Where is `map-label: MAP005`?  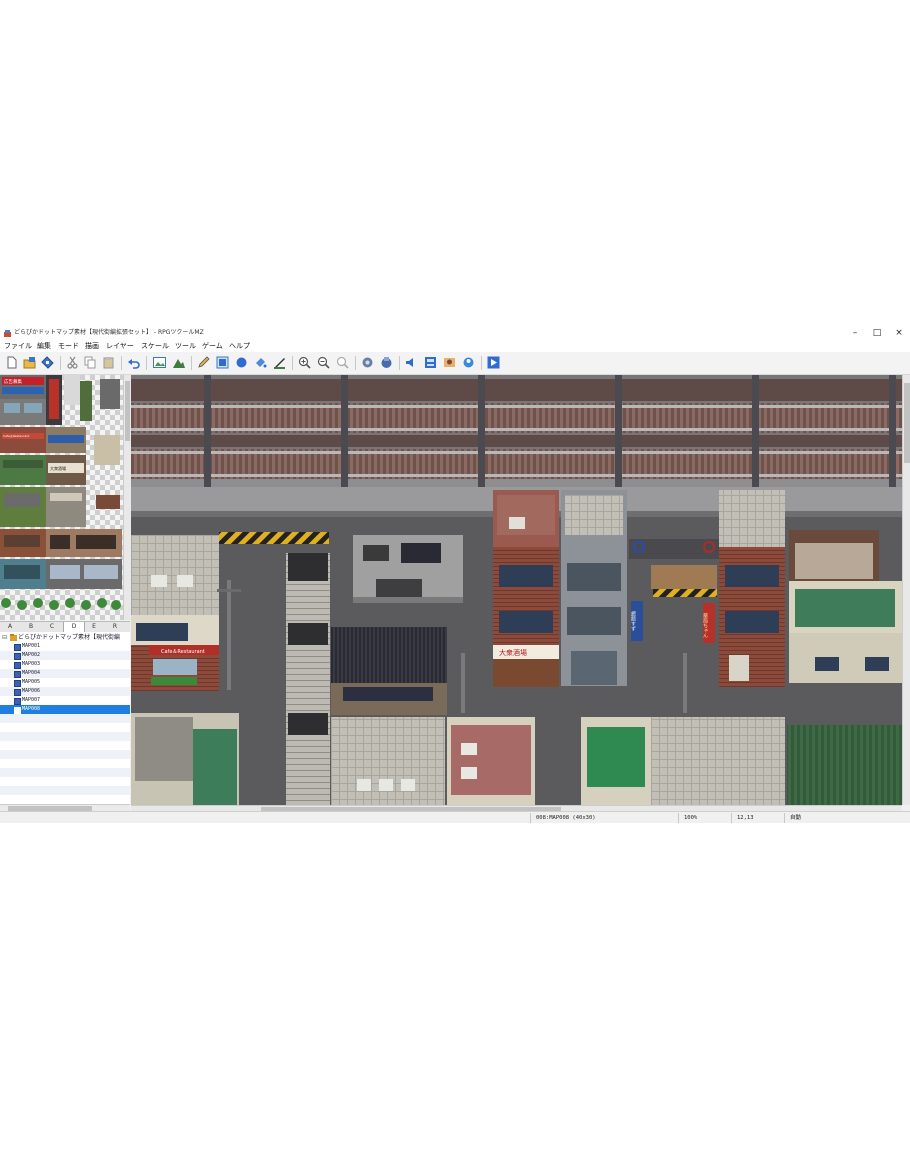 map-label: MAP005 is located at coordinates (31, 682).